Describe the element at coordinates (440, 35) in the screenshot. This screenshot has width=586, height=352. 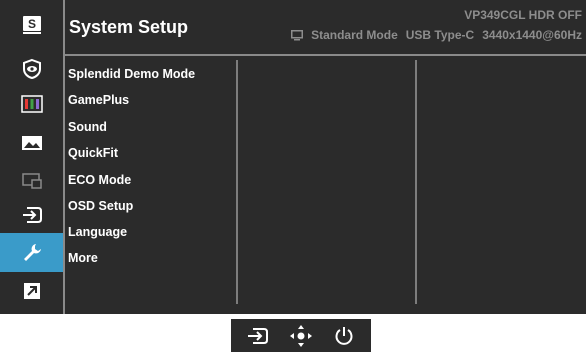
I see `input-status: USB Type-C` at that location.